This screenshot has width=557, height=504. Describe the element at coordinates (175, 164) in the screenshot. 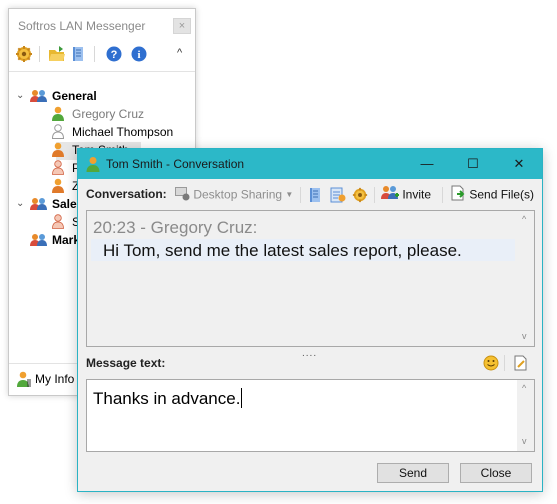

I see `conversation-title: Tom Smith - Conversation` at that location.